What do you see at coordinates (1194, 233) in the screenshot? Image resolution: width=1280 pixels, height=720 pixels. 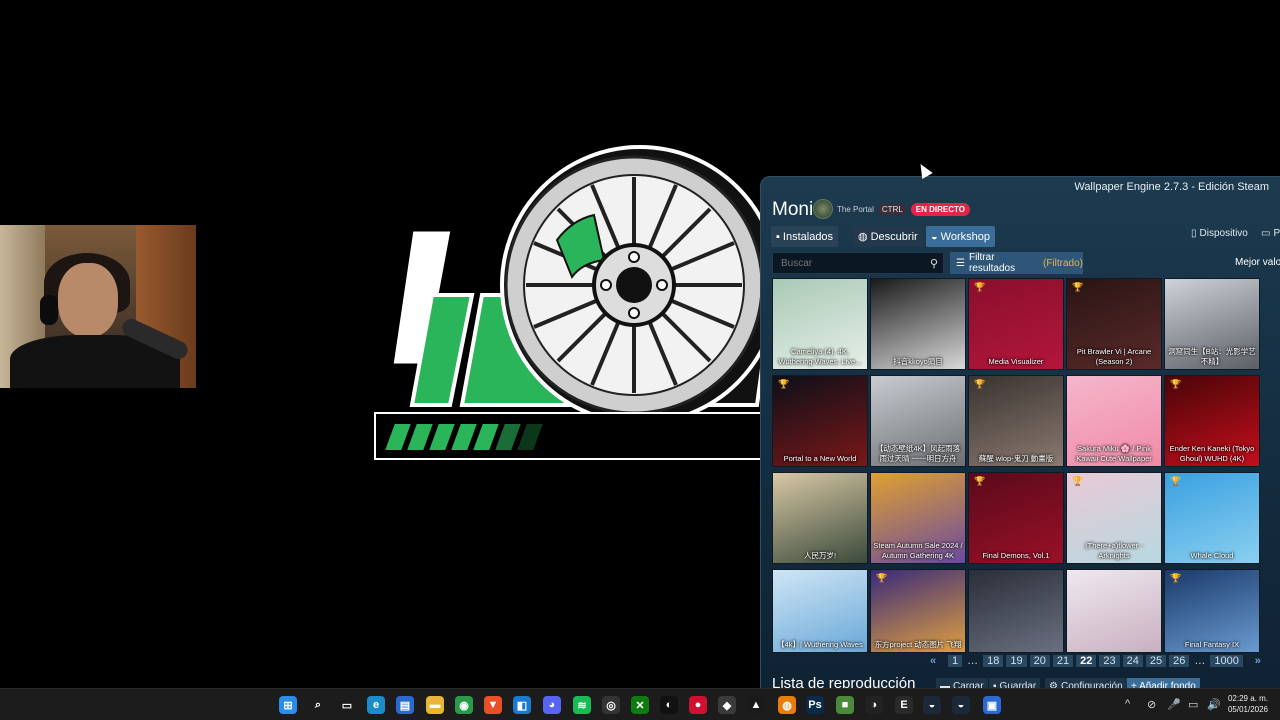 I see `phone-icon: ▯` at bounding box center [1194, 233].